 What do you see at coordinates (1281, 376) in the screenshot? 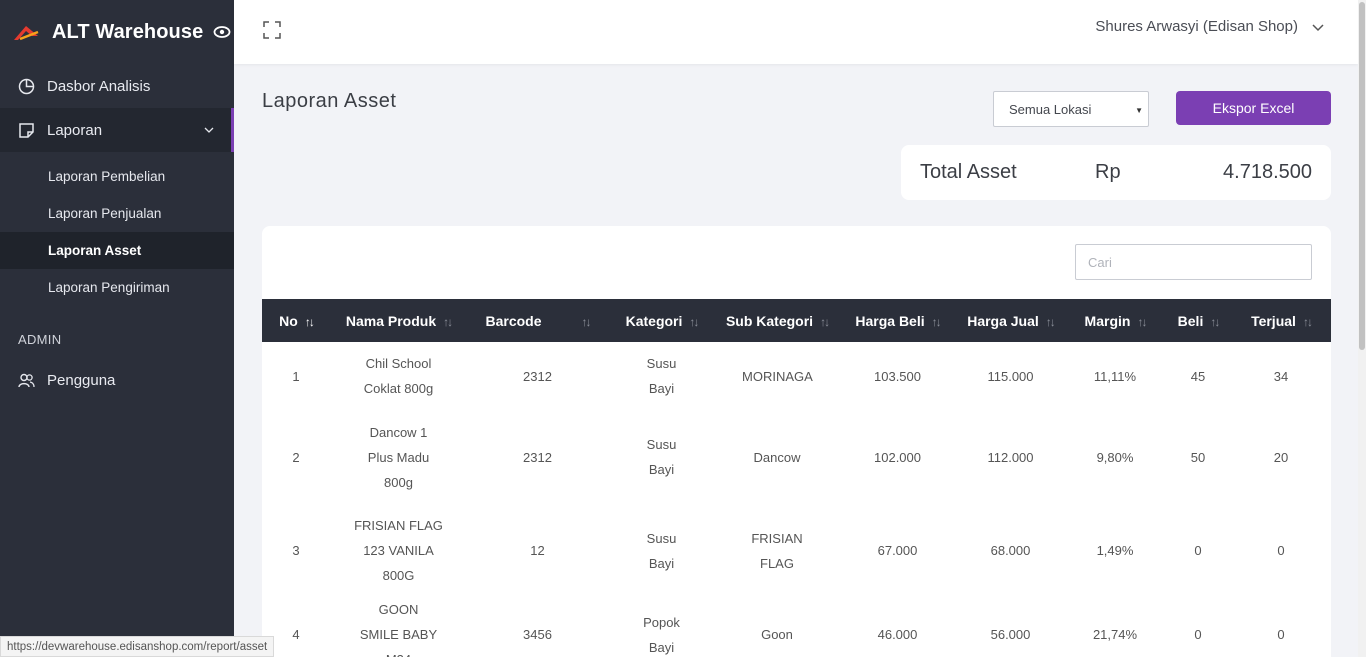
I see `cell-terjual: 34` at bounding box center [1281, 376].